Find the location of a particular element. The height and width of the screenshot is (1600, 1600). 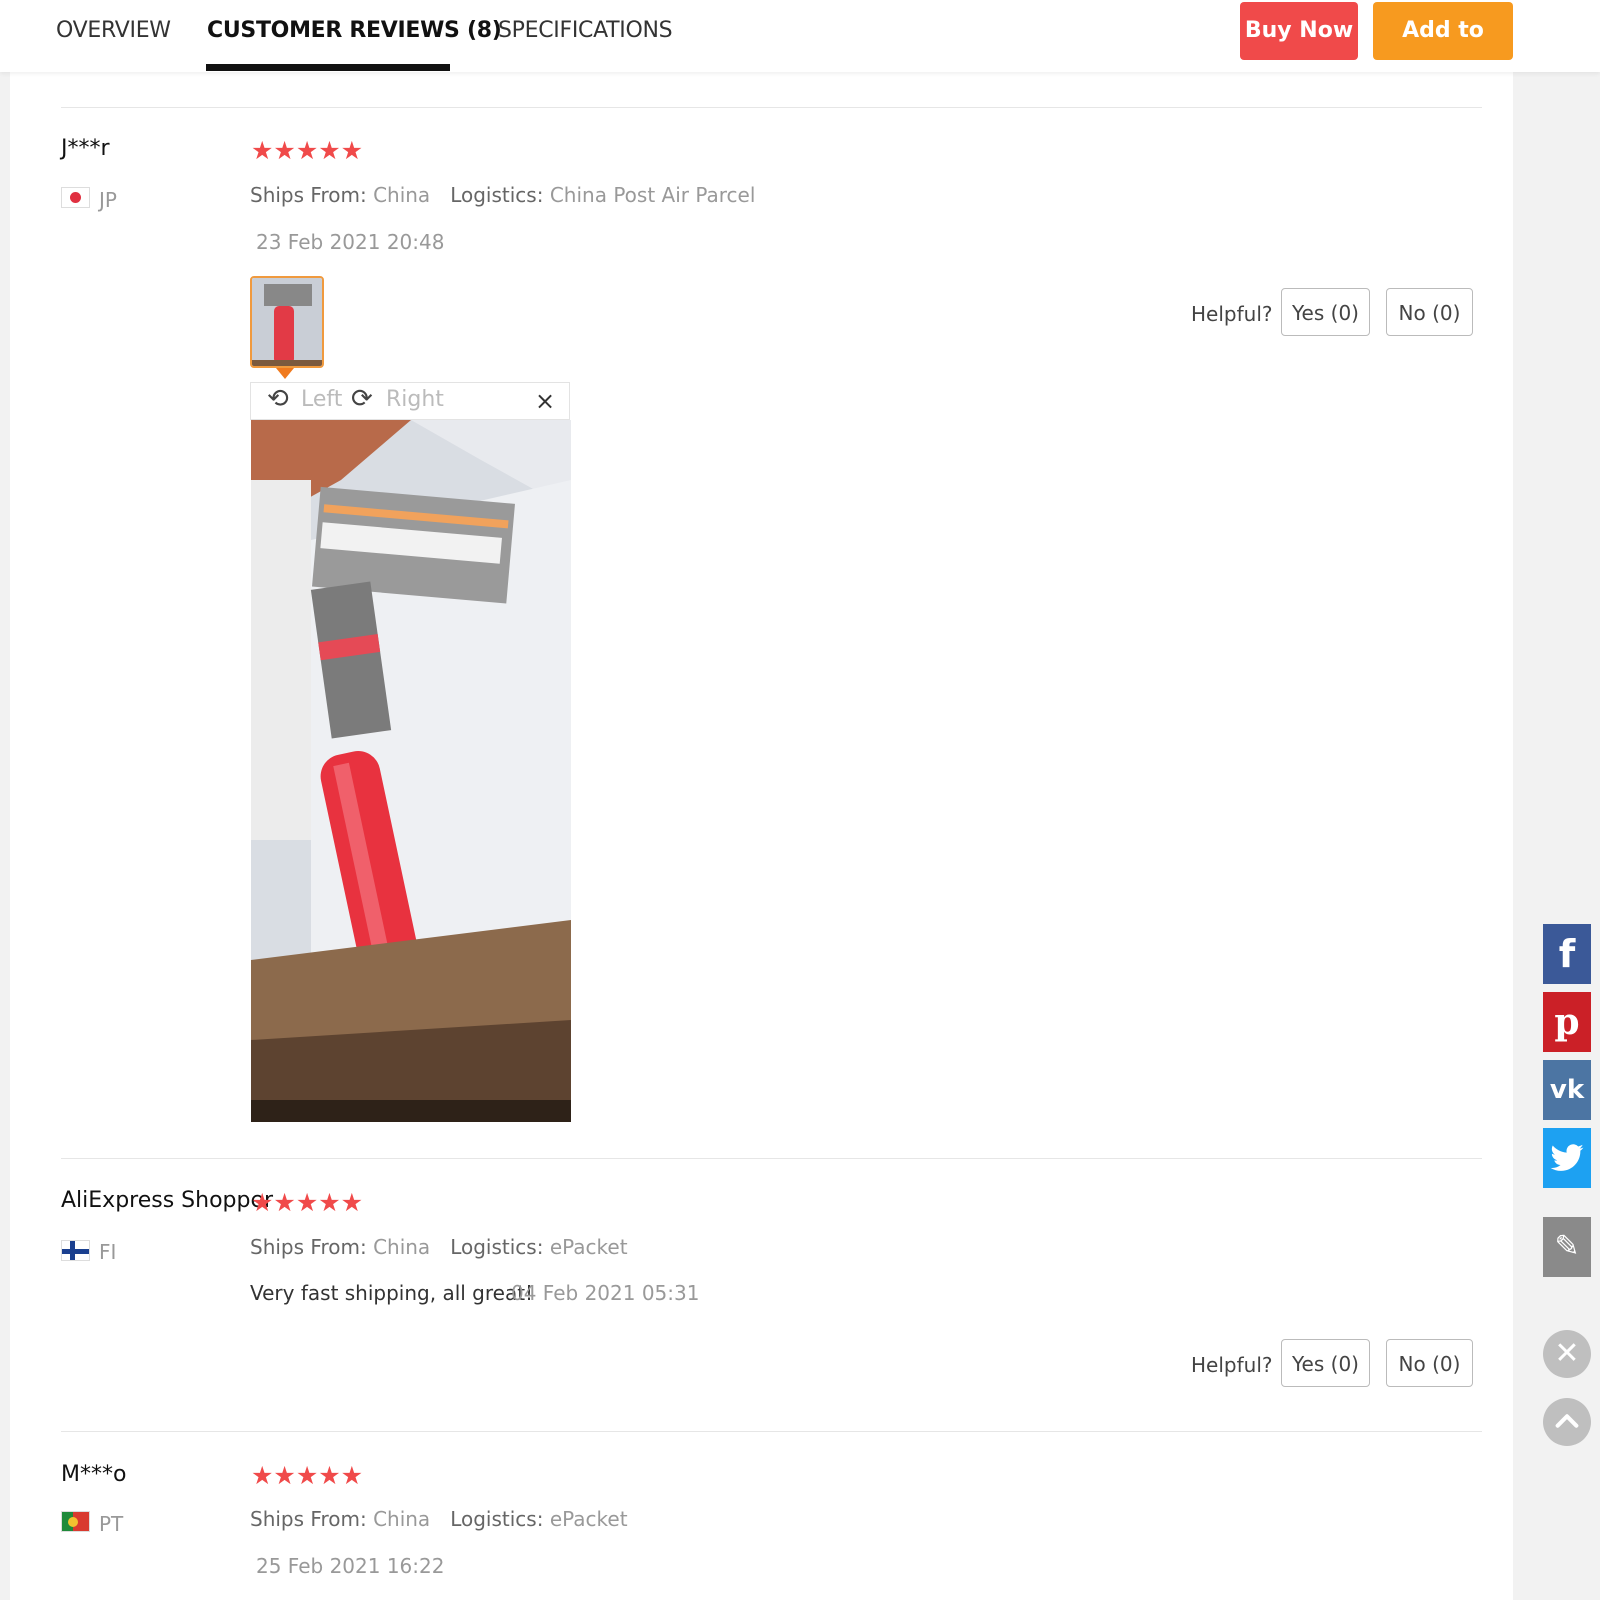

close-viewer-icon: × is located at coordinates (545, 401).